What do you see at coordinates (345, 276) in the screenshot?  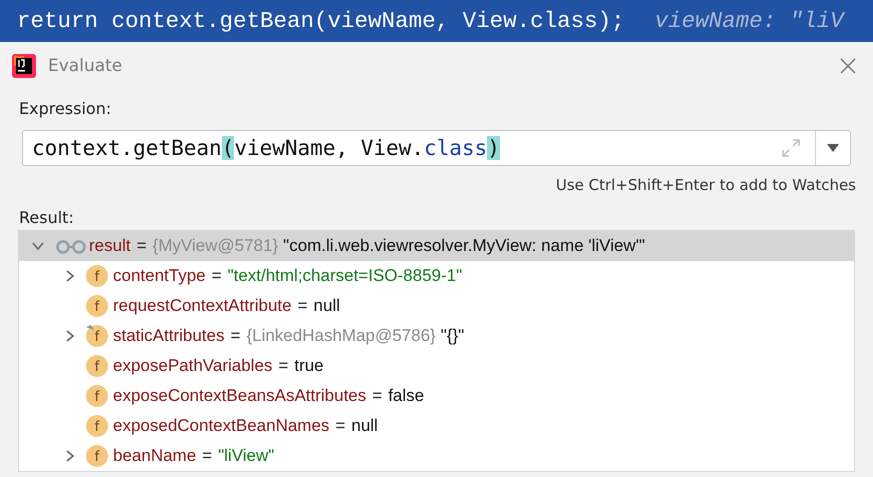 I see `variable-value: "text/html;charset=ISO-8859-1"` at bounding box center [345, 276].